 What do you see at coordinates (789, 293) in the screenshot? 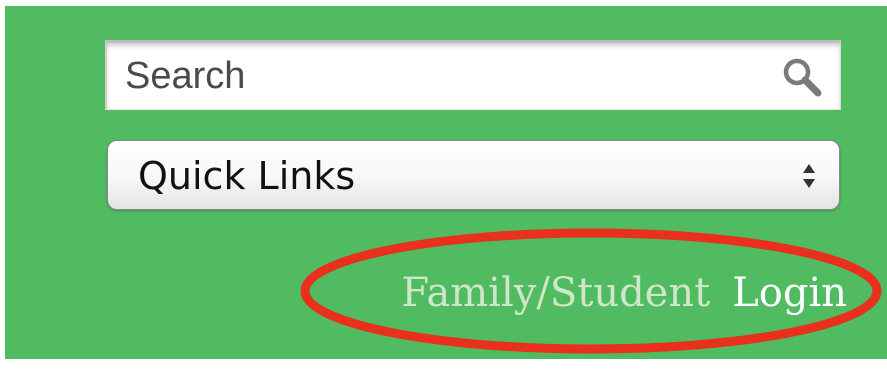
I see `login-link: Login` at bounding box center [789, 293].